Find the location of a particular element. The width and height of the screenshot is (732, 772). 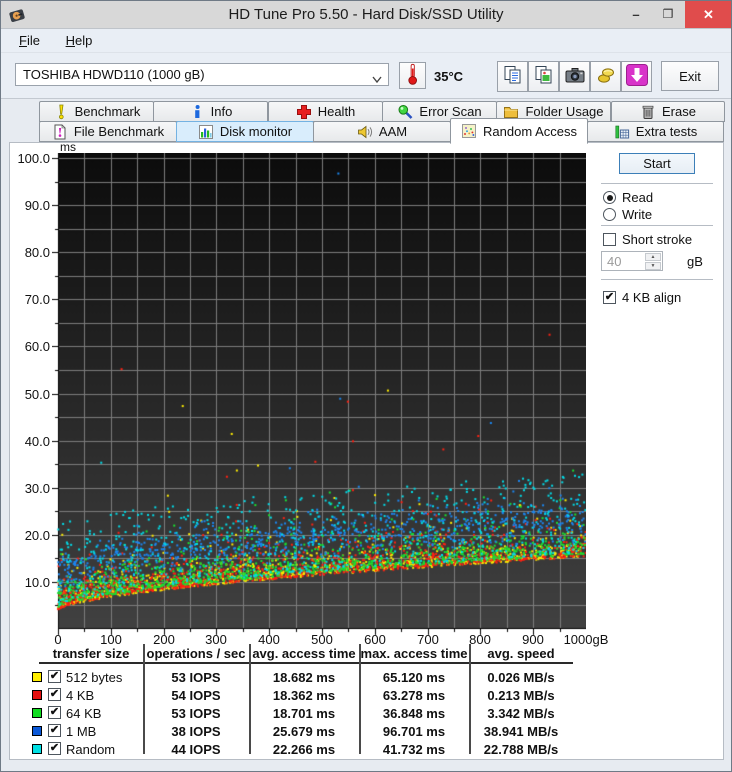

column-header-transfer-size: transfer size is located at coordinates (91, 653).